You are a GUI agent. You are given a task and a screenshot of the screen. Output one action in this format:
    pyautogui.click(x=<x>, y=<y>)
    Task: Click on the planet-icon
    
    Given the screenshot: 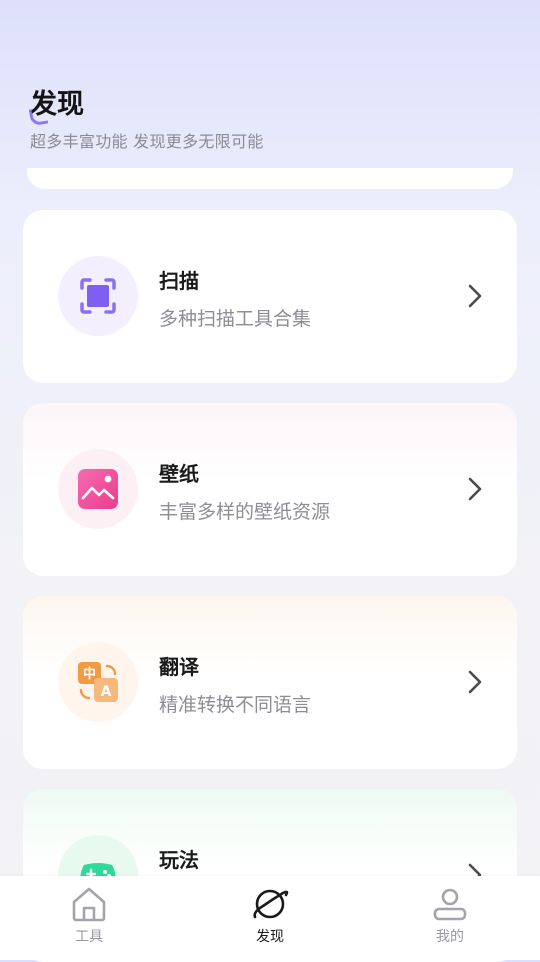 What is the action you would take?
    pyautogui.click(x=271, y=904)
    